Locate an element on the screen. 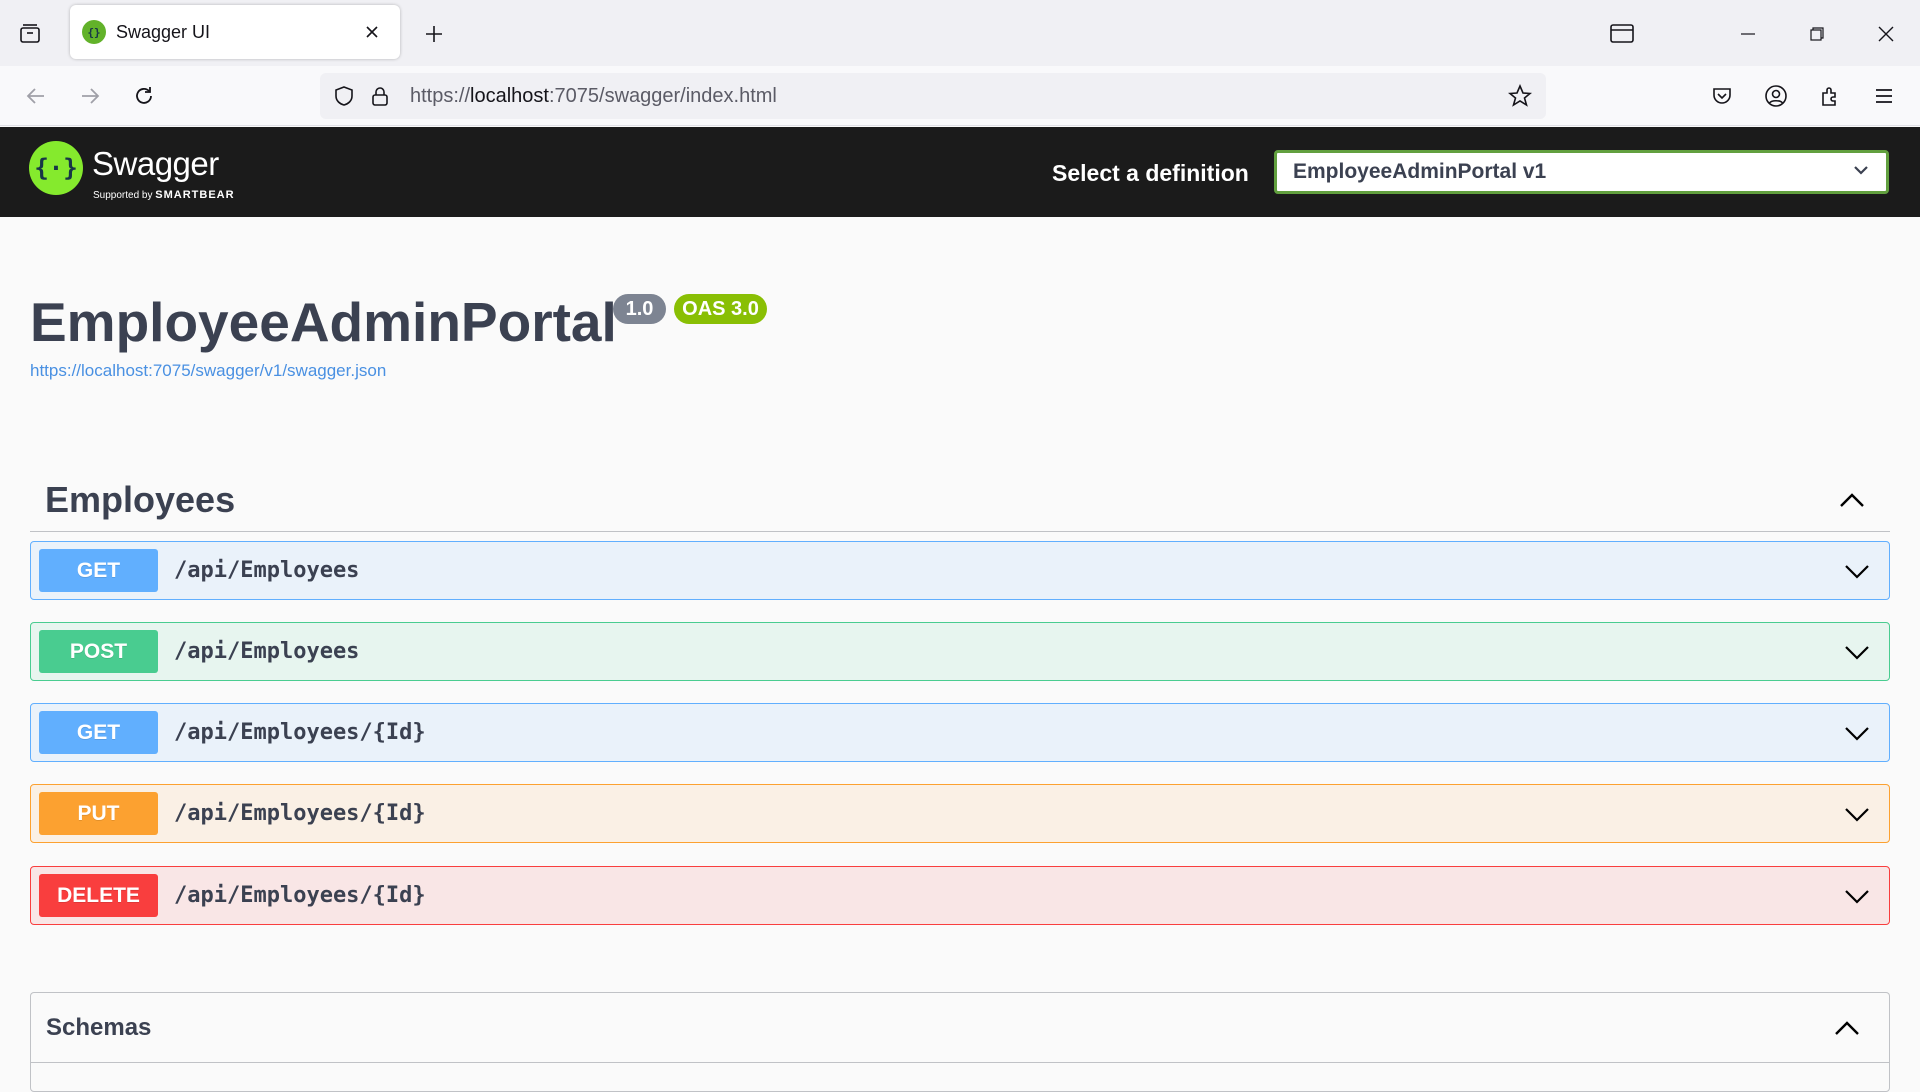  restore-icon is located at coordinates (1817, 34).